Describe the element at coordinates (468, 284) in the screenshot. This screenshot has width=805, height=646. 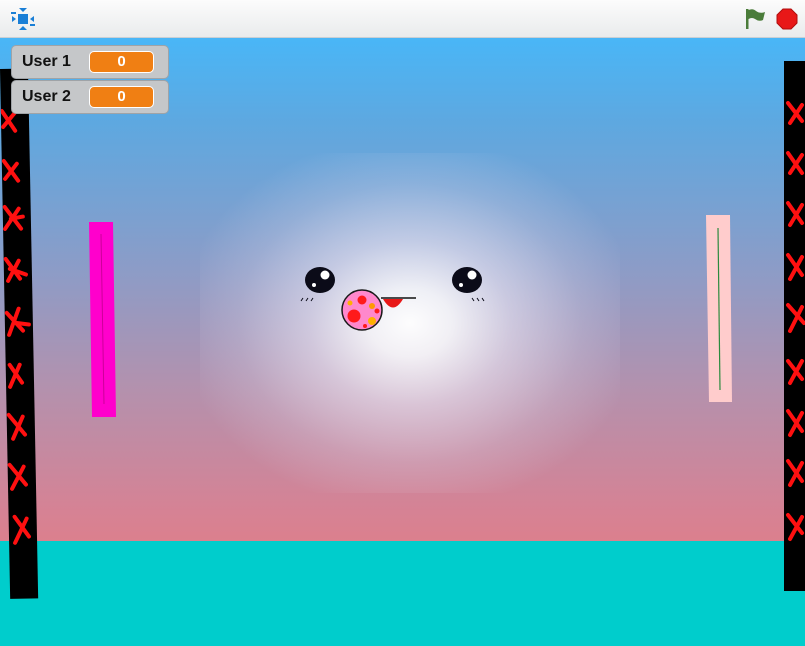
I see `face-right-eye` at that location.